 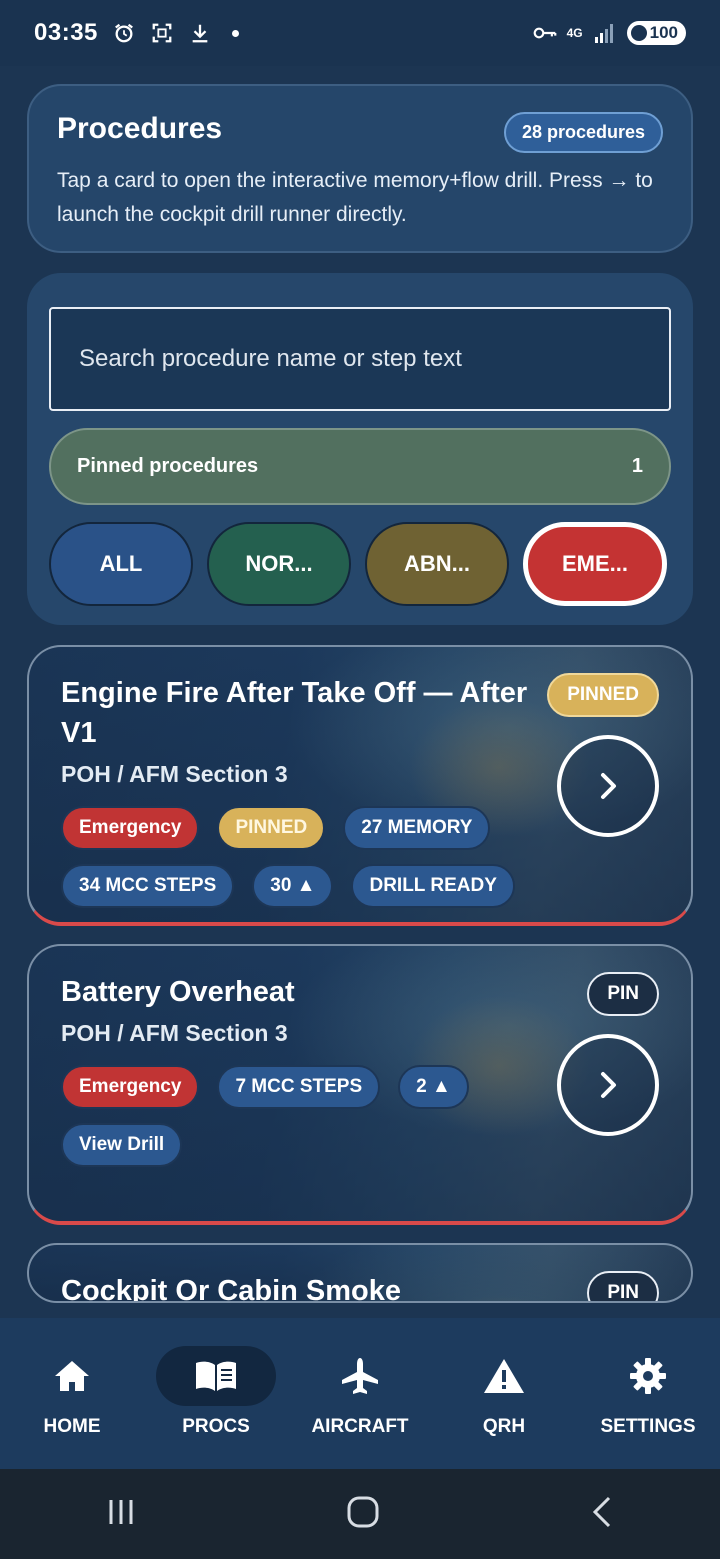 I want to click on notification-dot-icon, so click(x=235, y=33).